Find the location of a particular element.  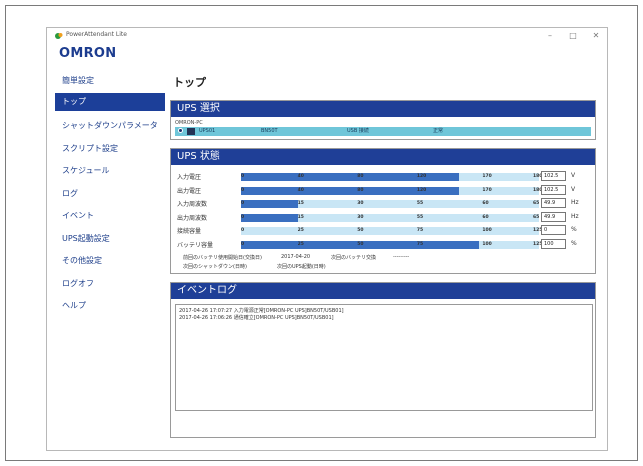

meter-value-field: 100 is located at coordinates (553, 243).